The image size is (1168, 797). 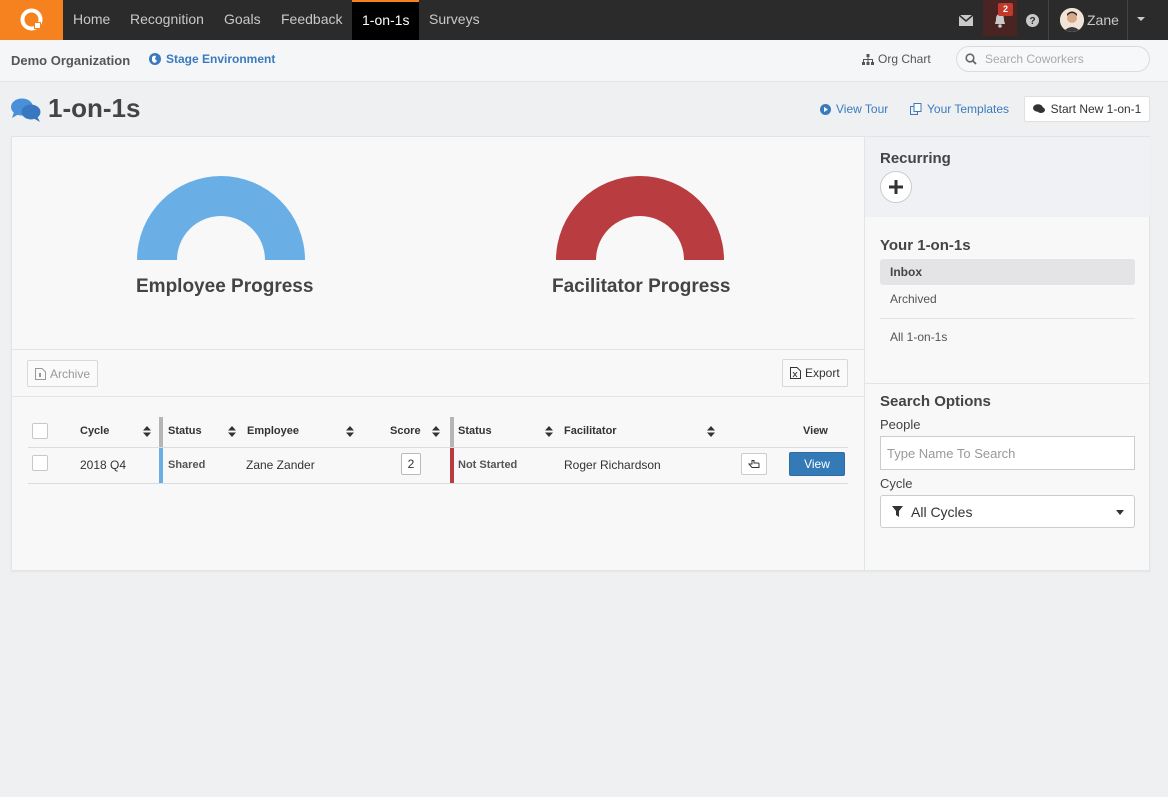 What do you see at coordinates (40, 463) in the screenshot?
I see `row-checkbox` at bounding box center [40, 463].